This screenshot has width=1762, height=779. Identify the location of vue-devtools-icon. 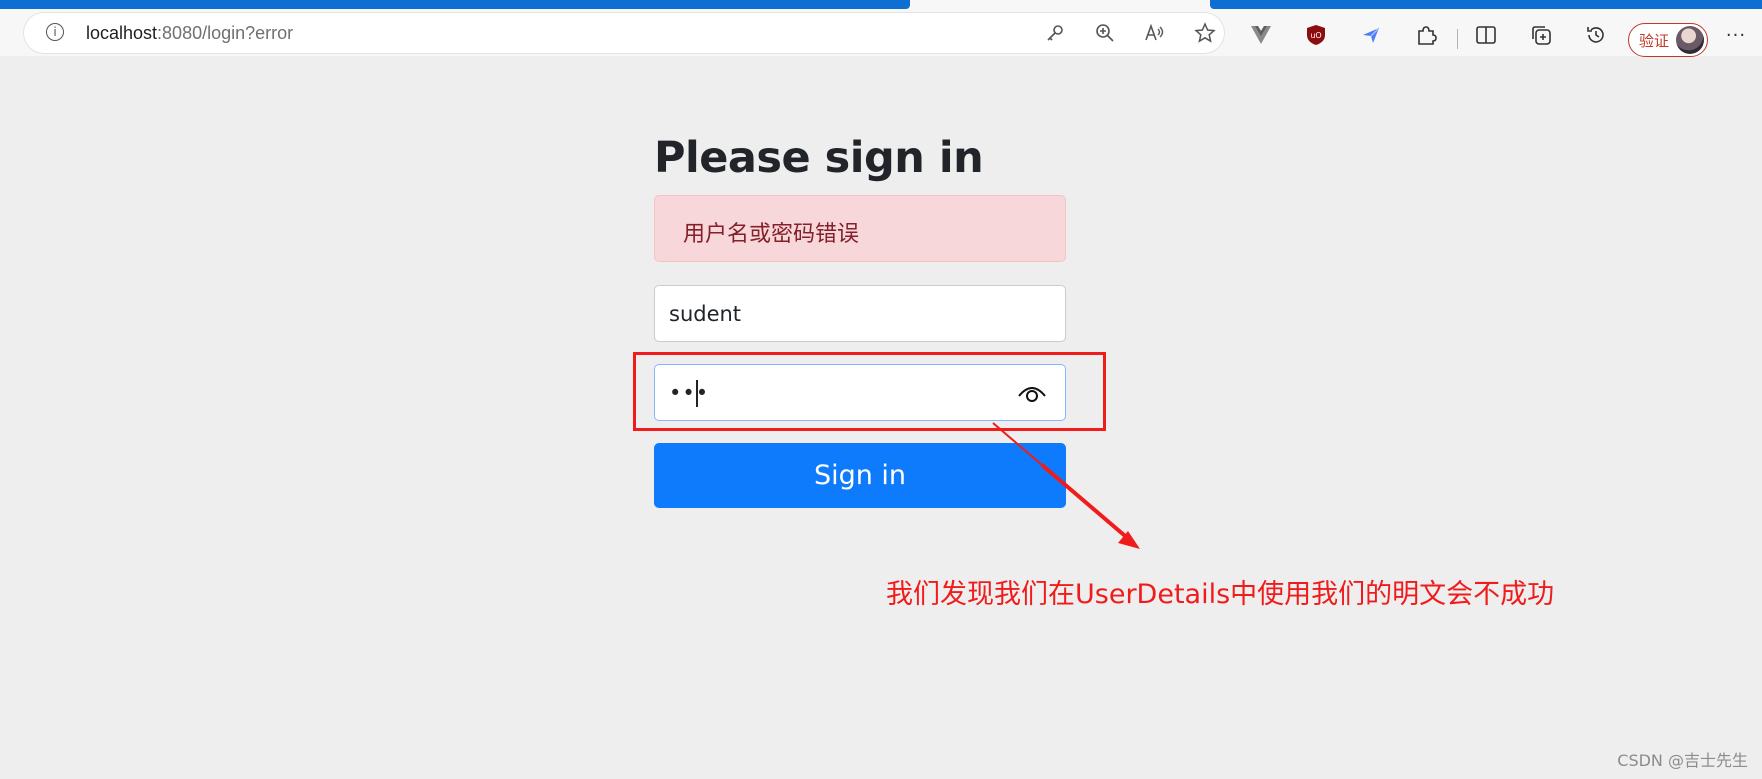
(1261, 35).